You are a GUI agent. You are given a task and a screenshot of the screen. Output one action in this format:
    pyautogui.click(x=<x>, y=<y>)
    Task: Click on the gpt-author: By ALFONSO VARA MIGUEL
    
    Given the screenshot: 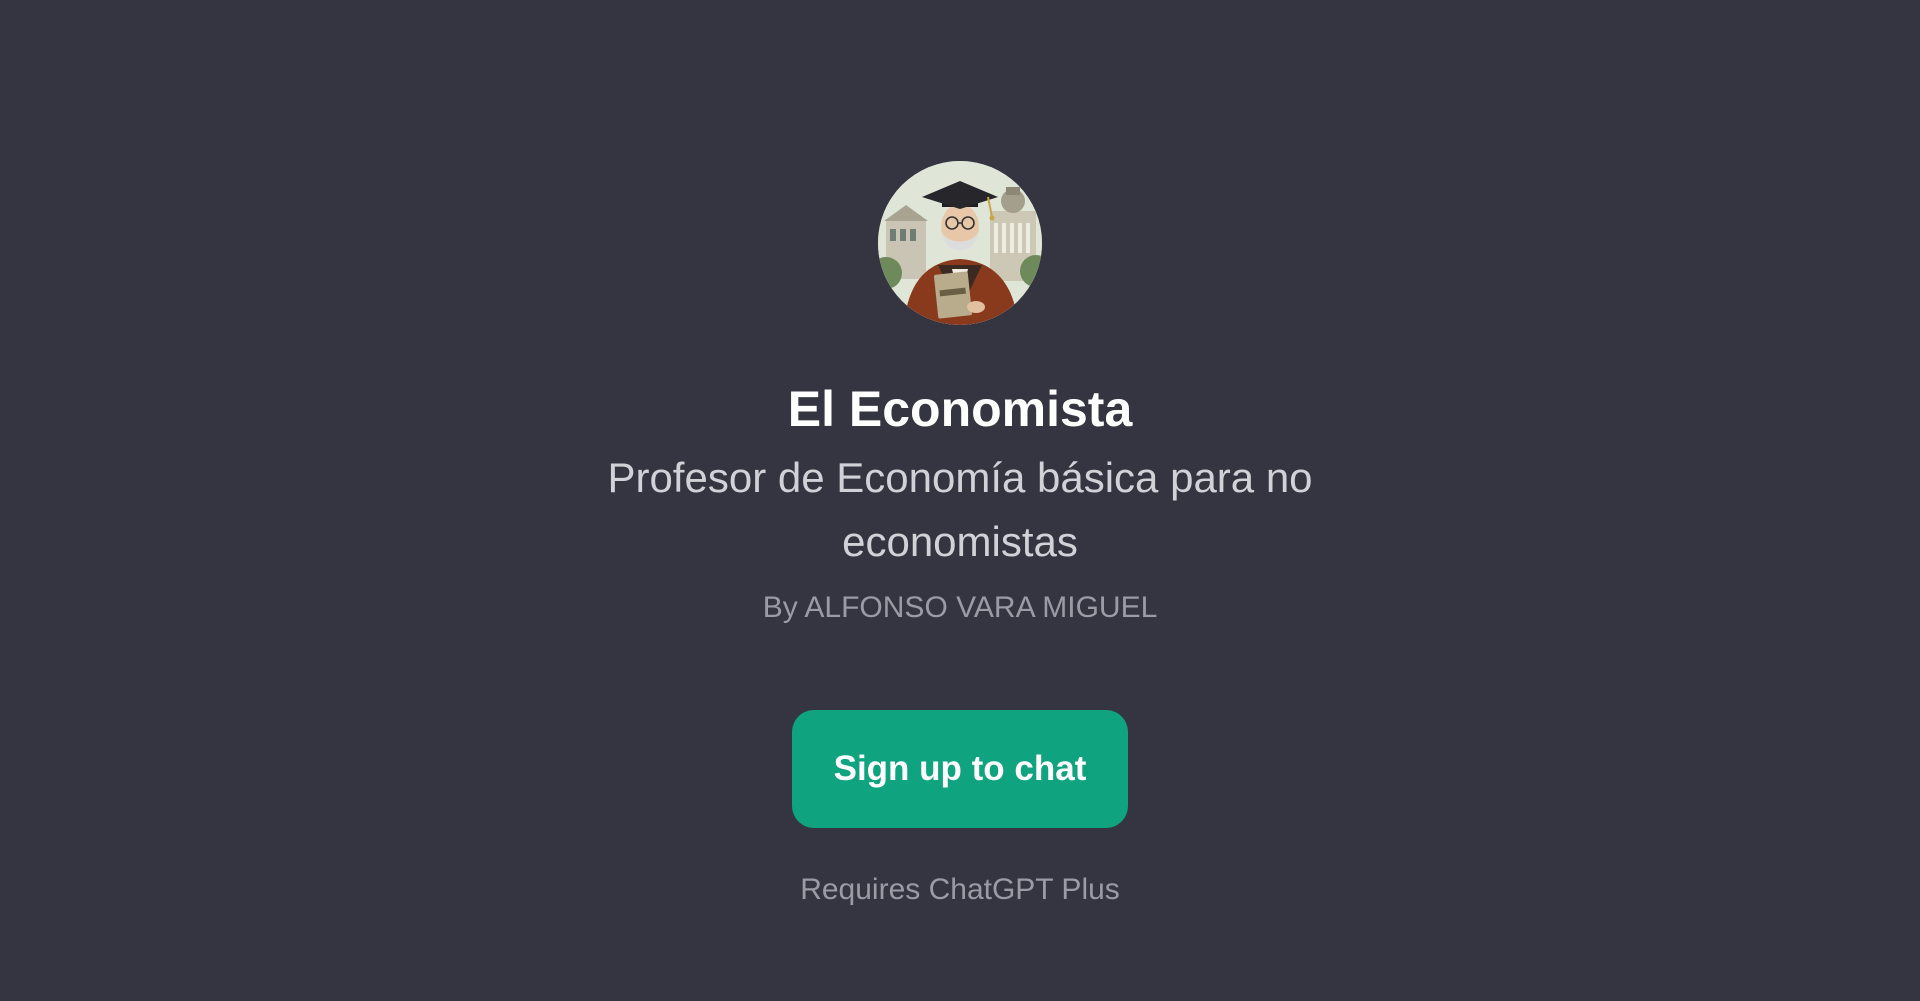 What is the action you would take?
    pyautogui.click(x=960, y=607)
    